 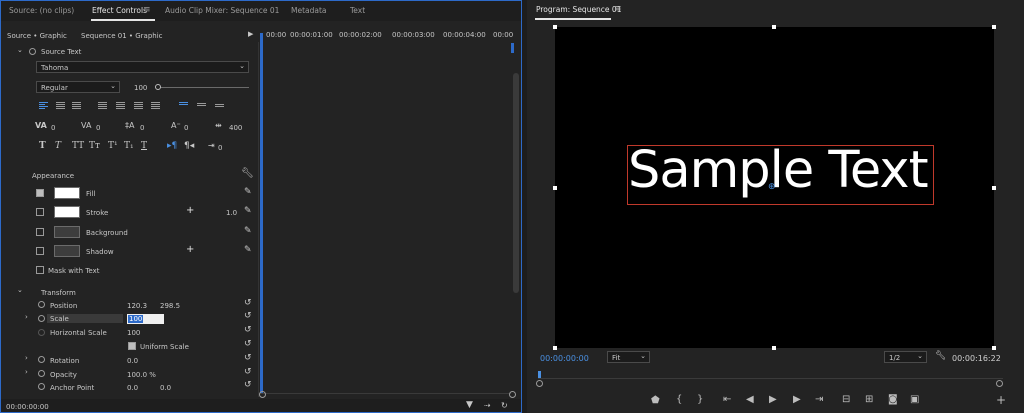 What do you see at coordinates (770, 378) in the screenshot?
I see `time-ruler` at bounding box center [770, 378].